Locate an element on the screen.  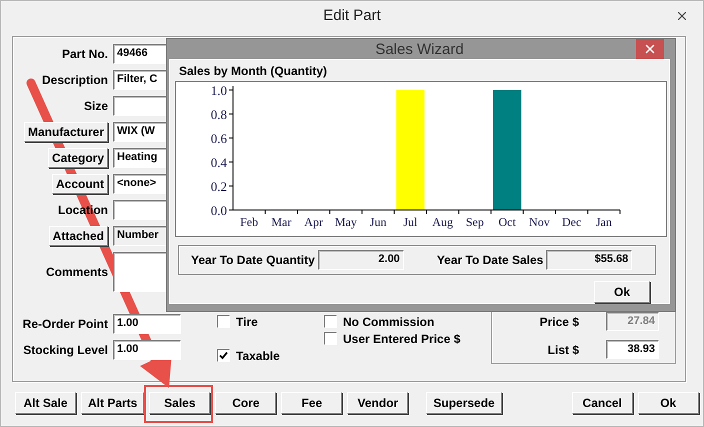
footer-button: Alt Sale is located at coordinates (45, 403).